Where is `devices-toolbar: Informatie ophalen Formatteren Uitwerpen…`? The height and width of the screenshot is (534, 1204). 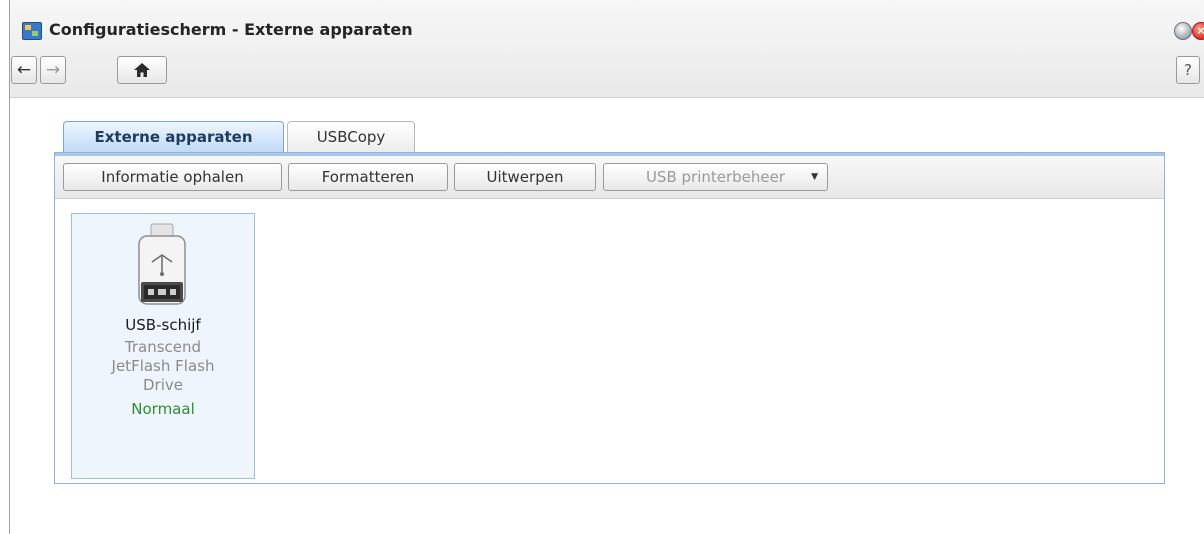 devices-toolbar: Informatie ophalen Formatteren Uitwerpen… is located at coordinates (609, 177).